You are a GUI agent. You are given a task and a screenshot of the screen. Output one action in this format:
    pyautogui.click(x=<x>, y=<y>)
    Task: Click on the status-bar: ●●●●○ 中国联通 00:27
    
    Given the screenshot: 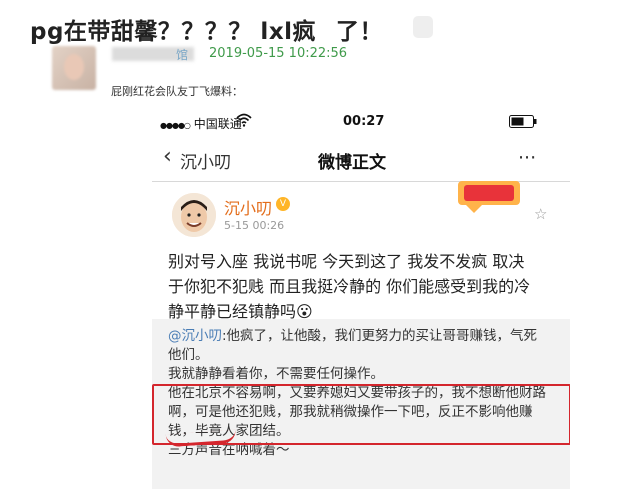 What is the action you would take?
    pyautogui.click(x=361, y=122)
    